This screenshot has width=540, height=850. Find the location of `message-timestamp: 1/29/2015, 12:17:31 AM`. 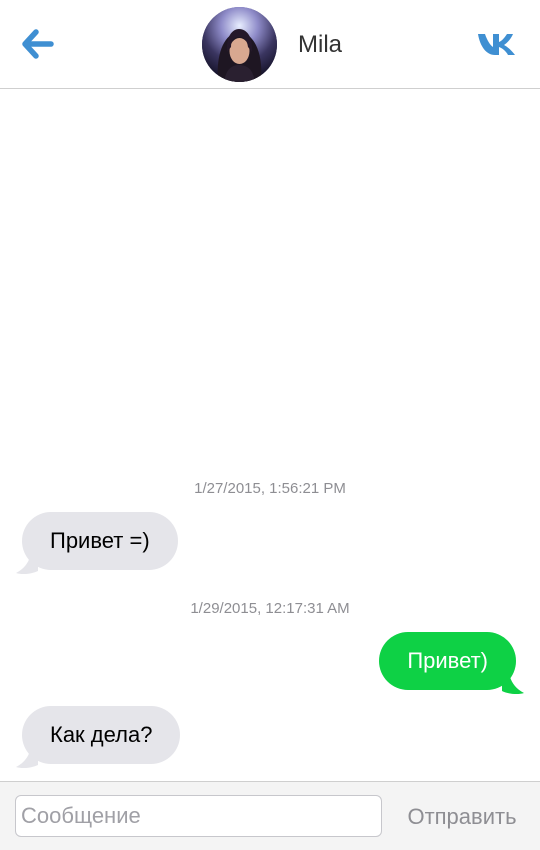

message-timestamp: 1/29/2015, 12:17:31 AM is located at coordinates (270, 608).